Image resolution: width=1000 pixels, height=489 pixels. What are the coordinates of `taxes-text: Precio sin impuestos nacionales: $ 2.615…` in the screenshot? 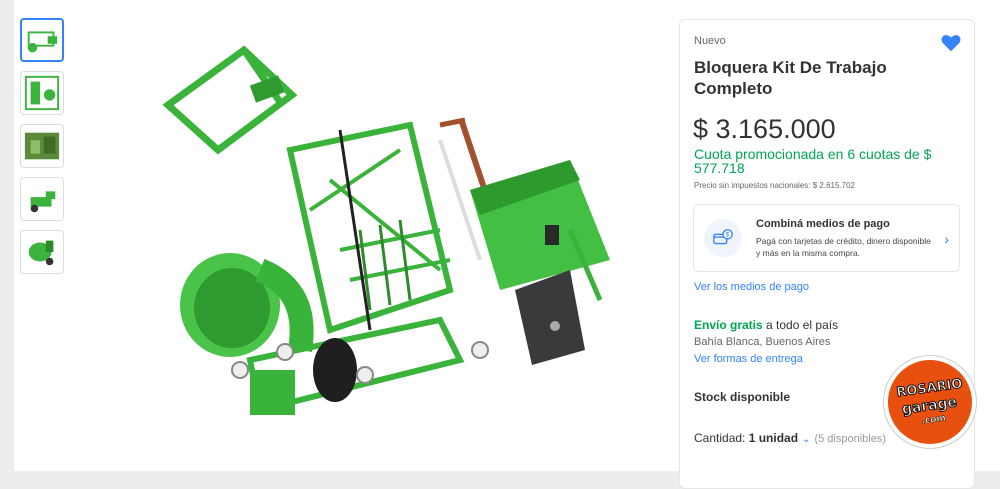 It's located at (774, 185).